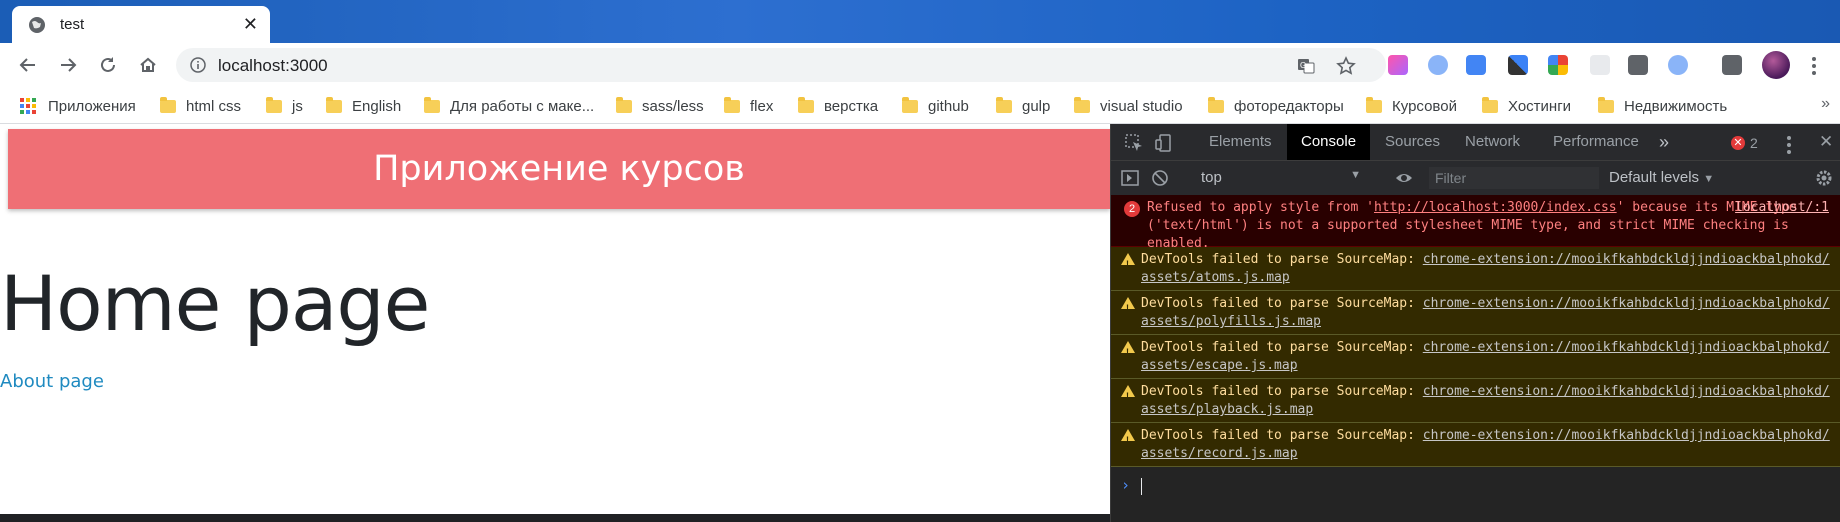 The image size is (1840, 522). Describe the element at coordinates (148, 65) in the screenshot. I see `home-button` at that location.